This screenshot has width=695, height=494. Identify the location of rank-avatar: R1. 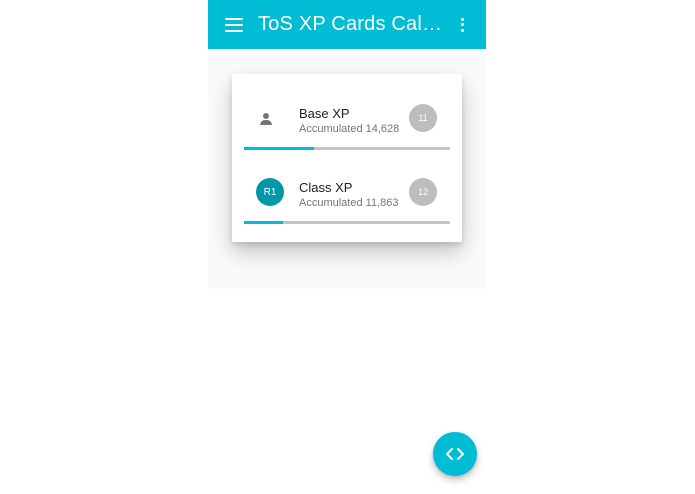
(270, 192).